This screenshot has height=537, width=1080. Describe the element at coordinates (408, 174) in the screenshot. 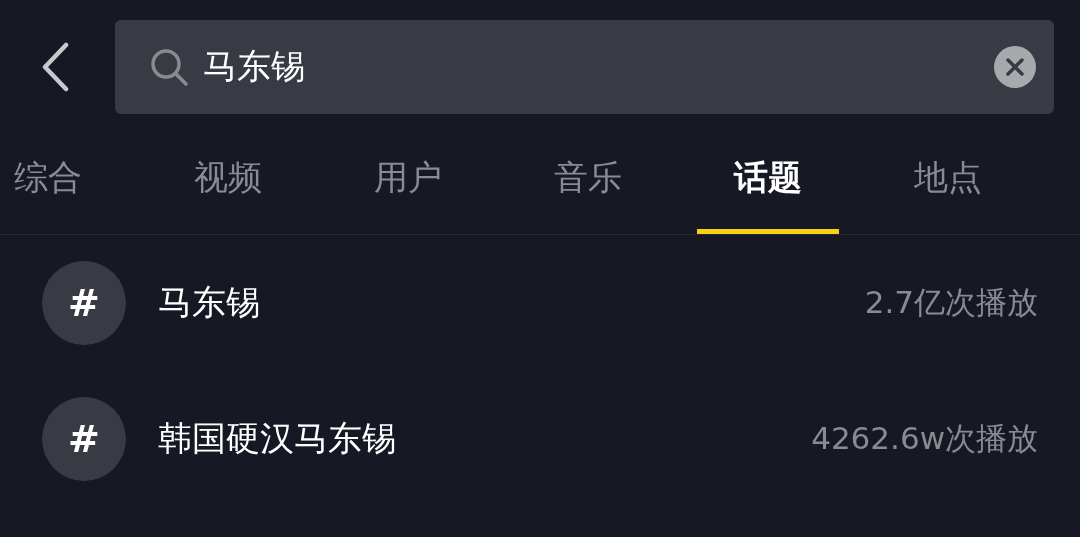

I see `tab: 用户` at that location.